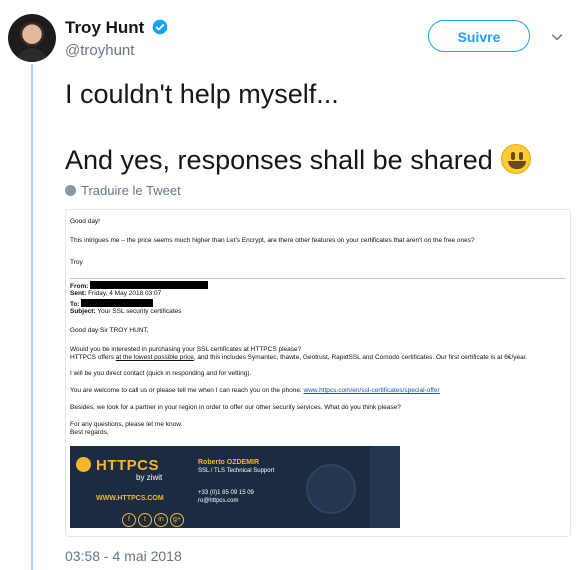 The height and width of the screenshot is (570, 583). What do you see at coordinates (70, 190) in the screenshot?
I see `globe-icon` at bounding box center [70, 190].